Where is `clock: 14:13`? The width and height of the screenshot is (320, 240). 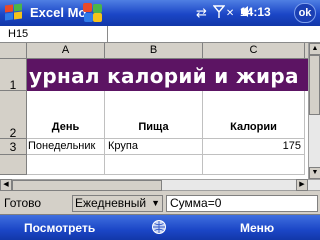 clock: 14:13 is located at coordinates (255, 12).